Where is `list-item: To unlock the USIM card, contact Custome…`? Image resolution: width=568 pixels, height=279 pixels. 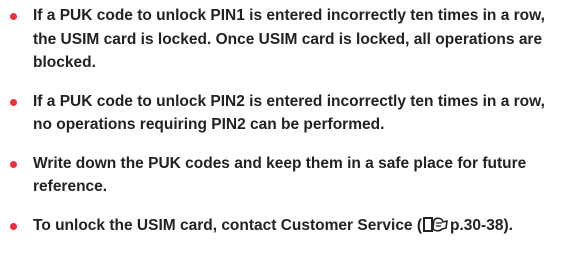 list-item: To unlock the USIM card, contact Custome… is located at coordinates (285, 228).